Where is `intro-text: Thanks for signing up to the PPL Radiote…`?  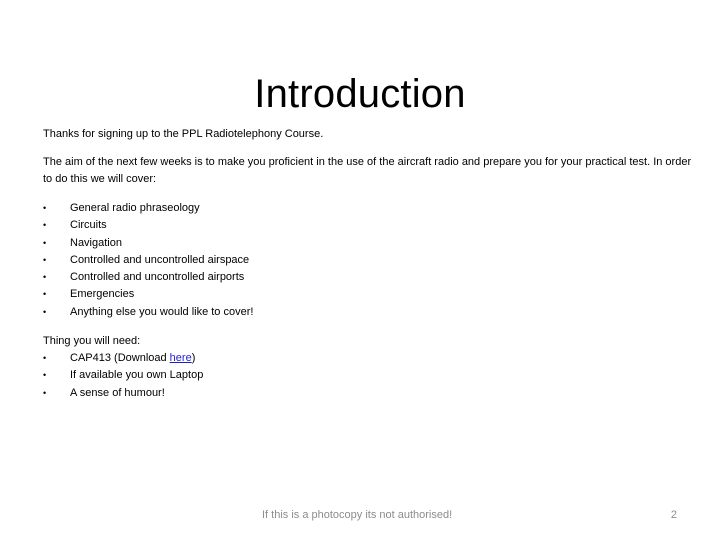
intro-text: Thanks for signing up to the PPL Radiote… is located at coordinates (183, 134).